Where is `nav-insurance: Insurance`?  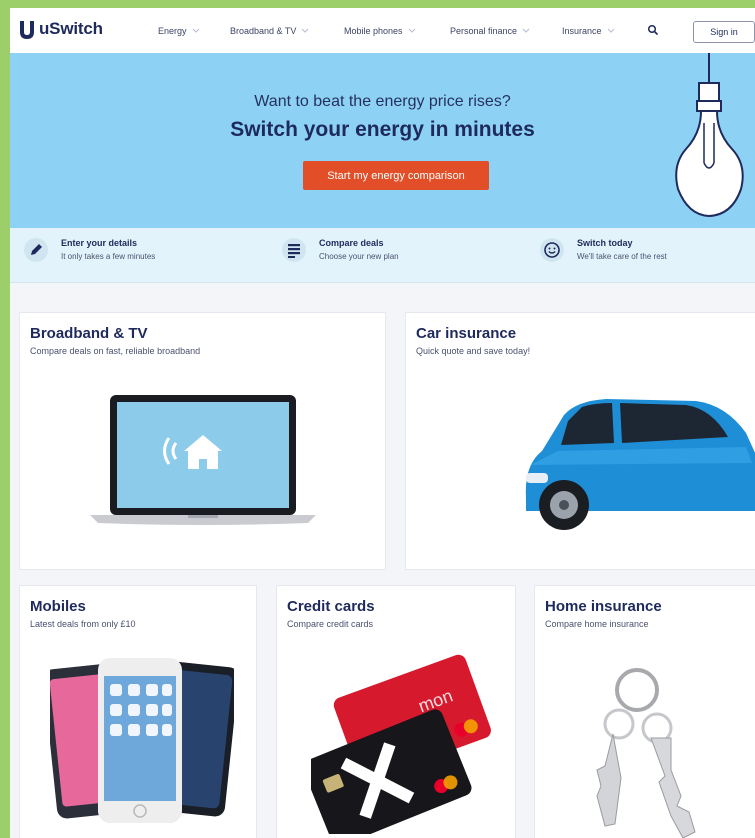
nav-insurance: Insurance is located at coordinates (589, 31).